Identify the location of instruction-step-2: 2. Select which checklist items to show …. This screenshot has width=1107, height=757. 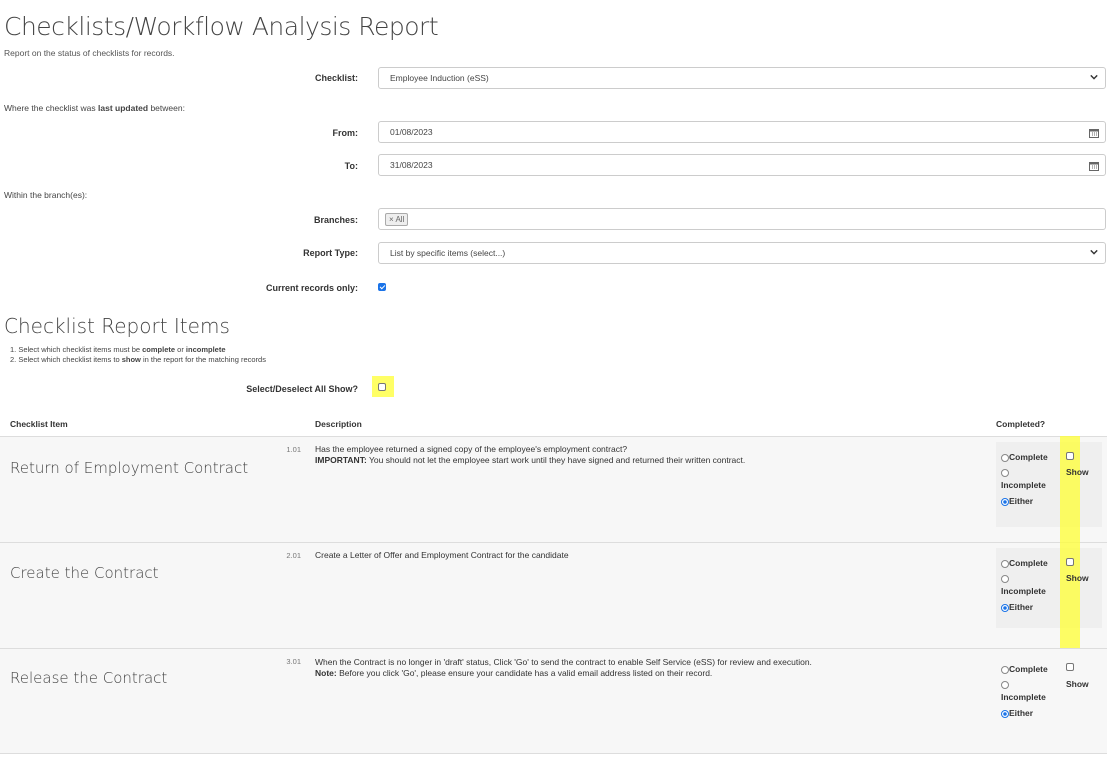
(138, 359).